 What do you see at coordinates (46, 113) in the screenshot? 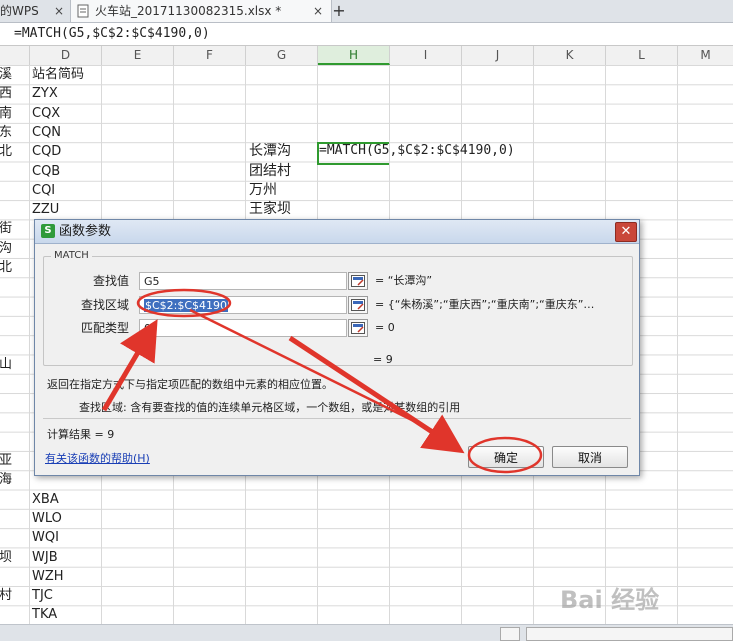
I see `cell-d: CQX` at bounding box center [46, 113].